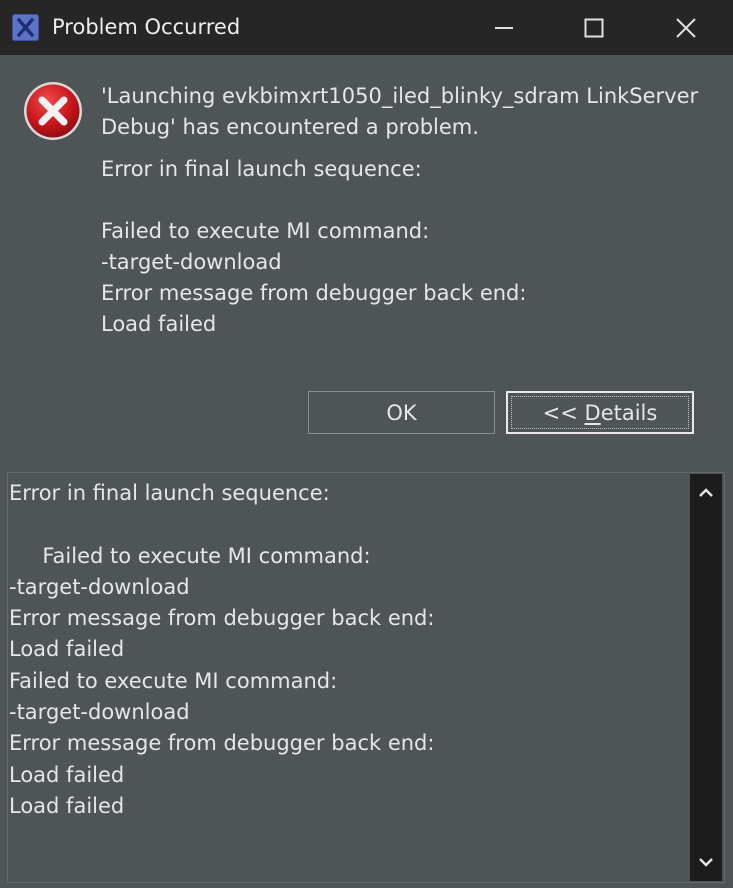 This screenshot has width=733, height=888. What do you see at coordinates (706, 677) in the screenshot?
I see `vertical-scrollbar` at bounding box center [706, 677].